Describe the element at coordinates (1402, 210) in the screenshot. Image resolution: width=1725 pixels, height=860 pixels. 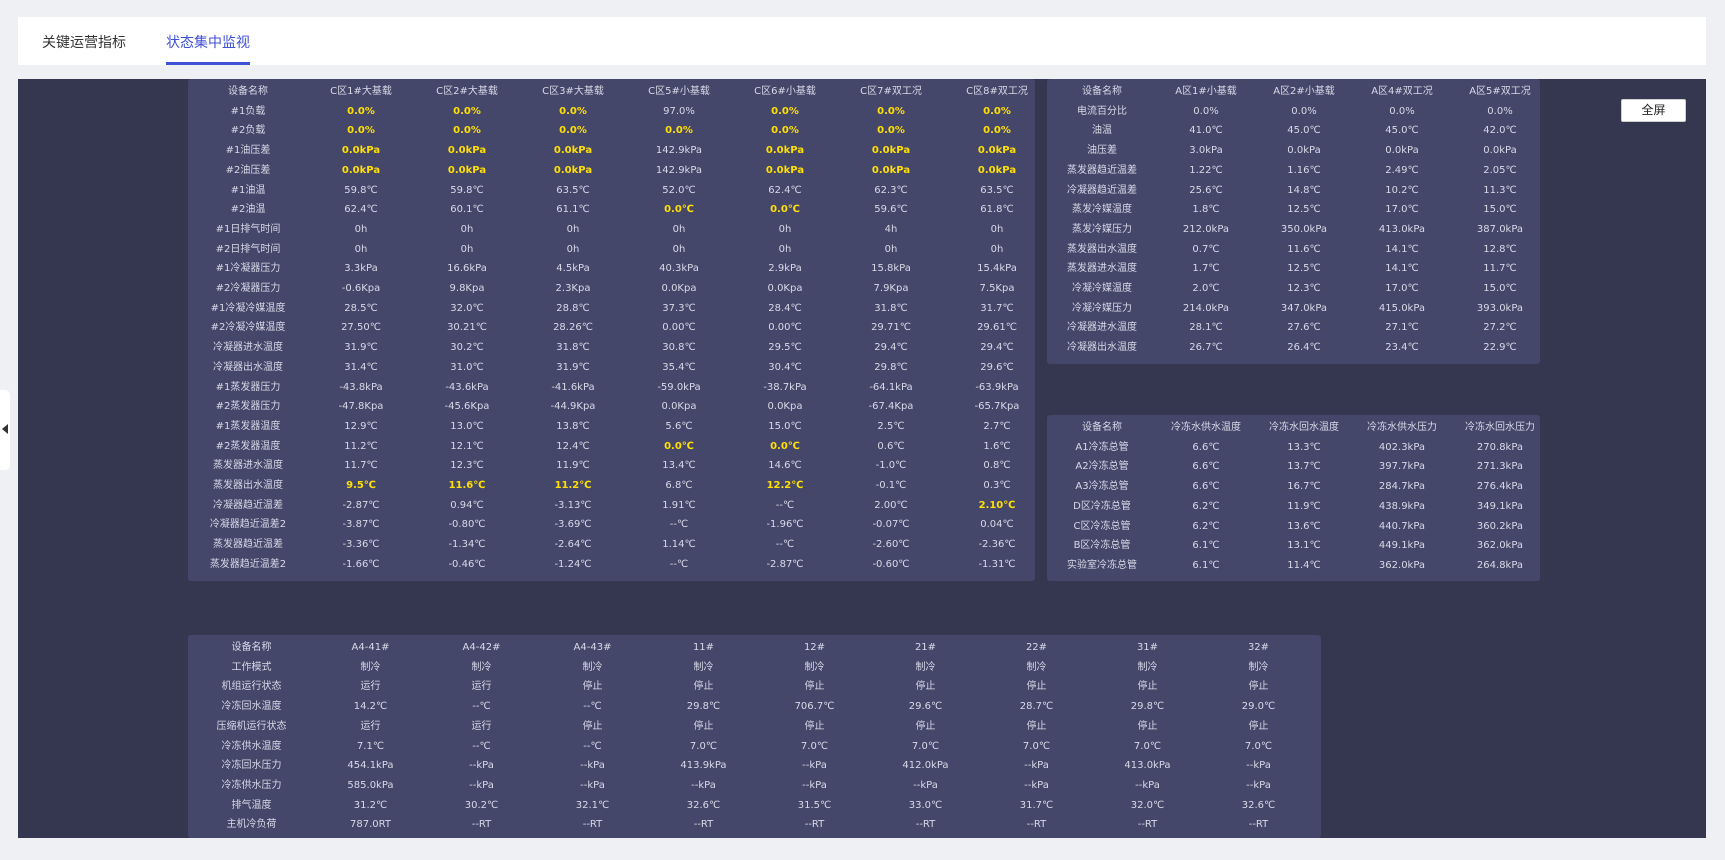
I see `table-cell: 17.0℃` at that location.